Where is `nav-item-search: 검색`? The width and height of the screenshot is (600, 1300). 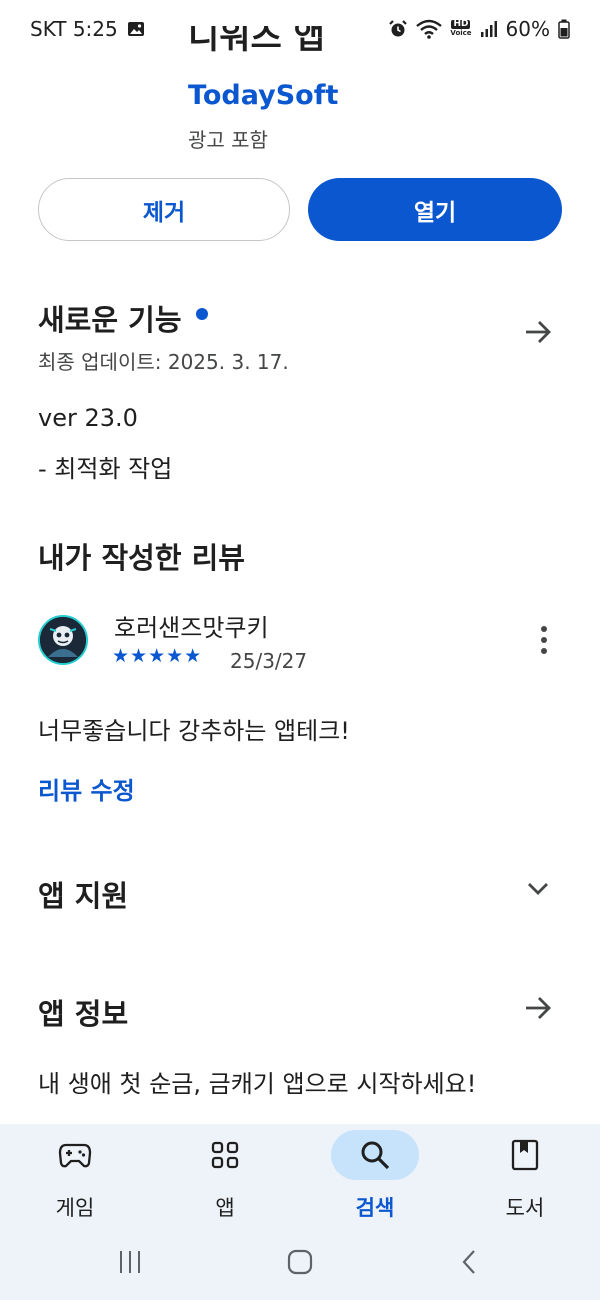
nav-item-search: 검색 is located at coordinates (375, 1173).